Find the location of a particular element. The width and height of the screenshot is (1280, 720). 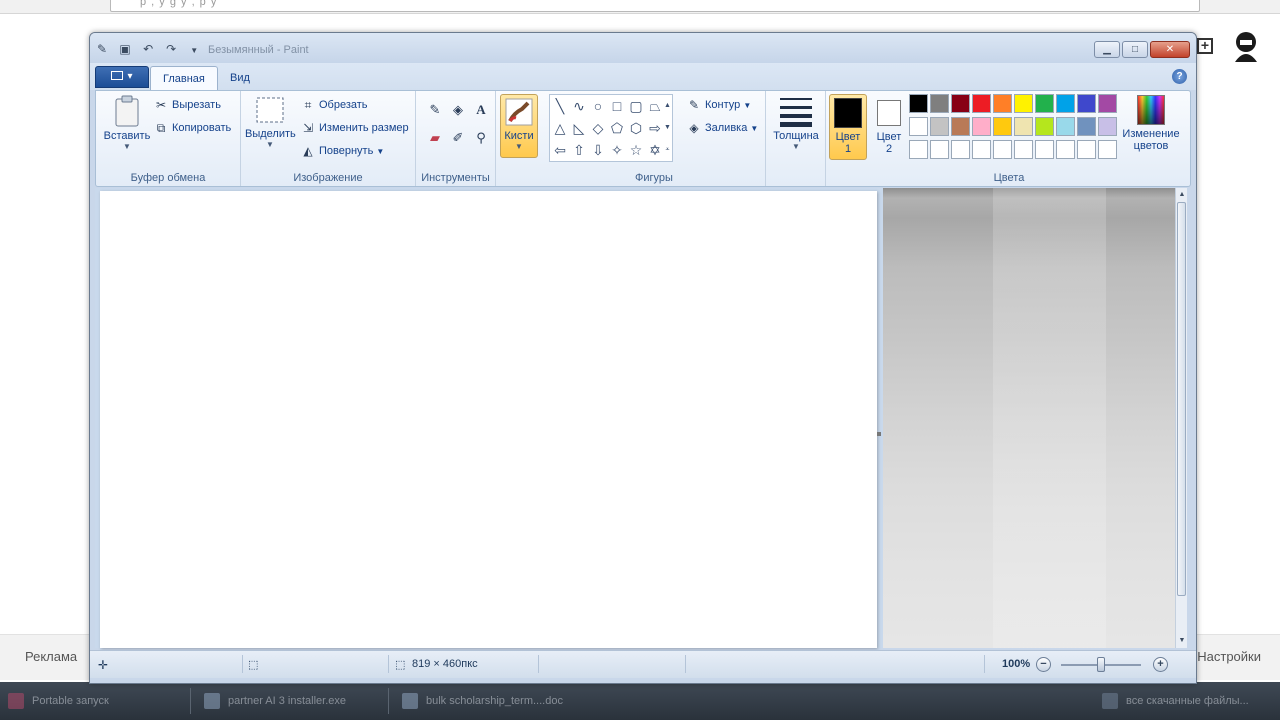

scroll-up-icon: ▲ is located at coordinates (667, 106).